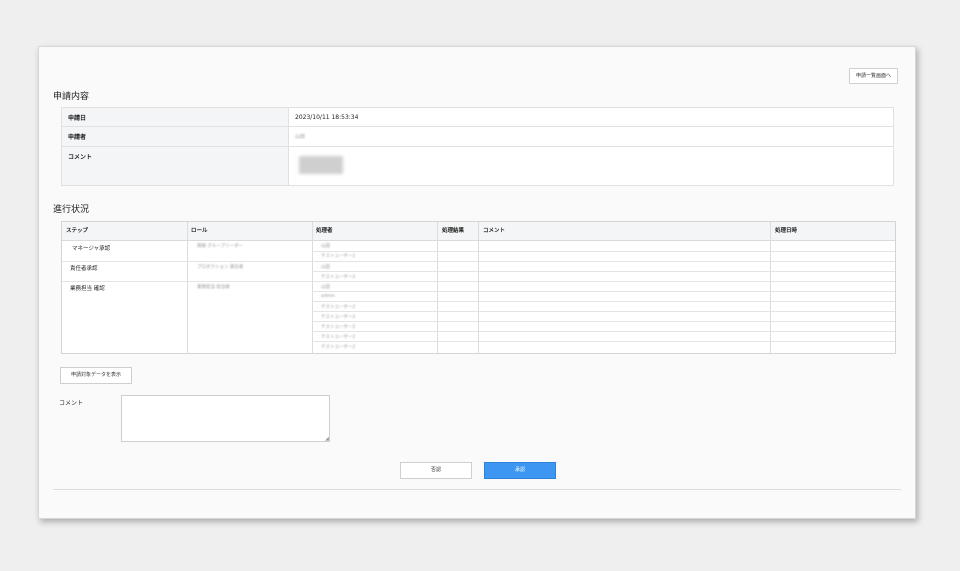 Image resolution: width=960 pixels, height=571 pixels. Describe the element at coordinates (220, 246) in the screenshot. I see `role-name: 開発 グループリーダー` at that location.